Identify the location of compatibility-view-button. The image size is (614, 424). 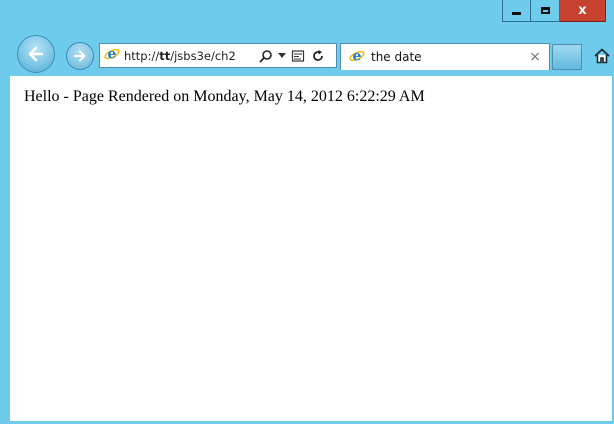
(298, 56).